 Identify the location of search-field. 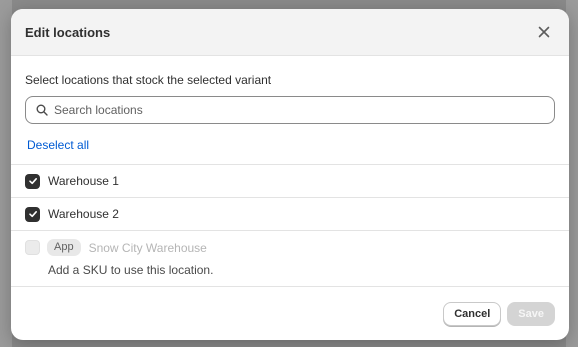
(290, 110).